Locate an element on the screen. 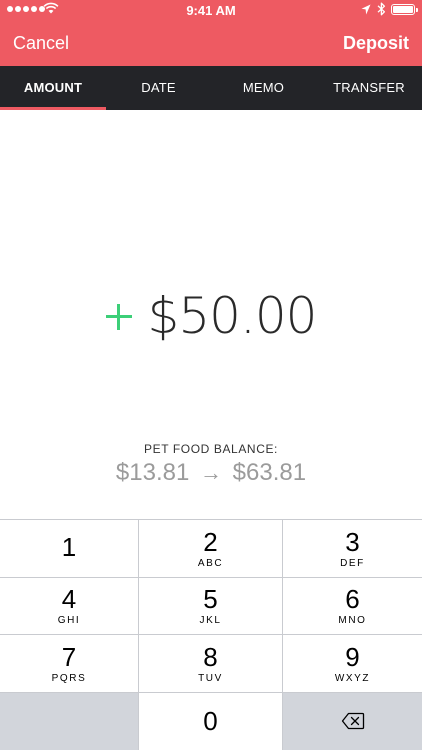 The width and height of the screenshot is (422, 750). key-digit: 7 is located at coordinates (69, 656).